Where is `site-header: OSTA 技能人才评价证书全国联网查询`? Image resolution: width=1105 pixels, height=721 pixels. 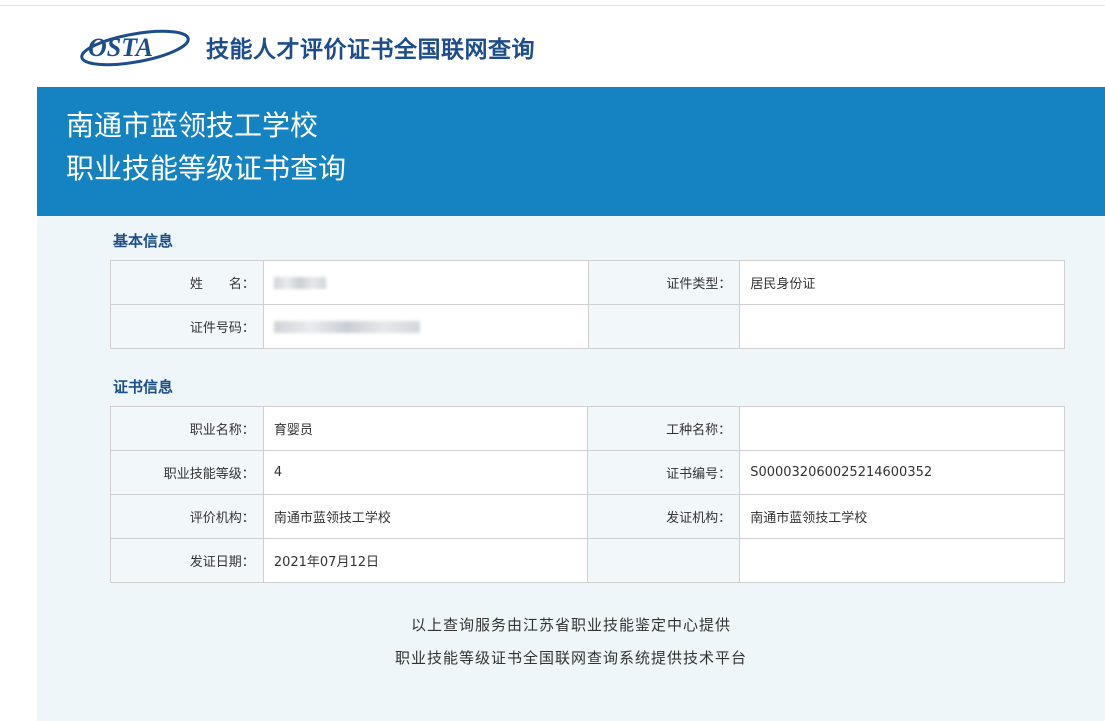 site-header: OSTA 技能人才评价证书全国联网查询 is located at coordinates (306, 47).